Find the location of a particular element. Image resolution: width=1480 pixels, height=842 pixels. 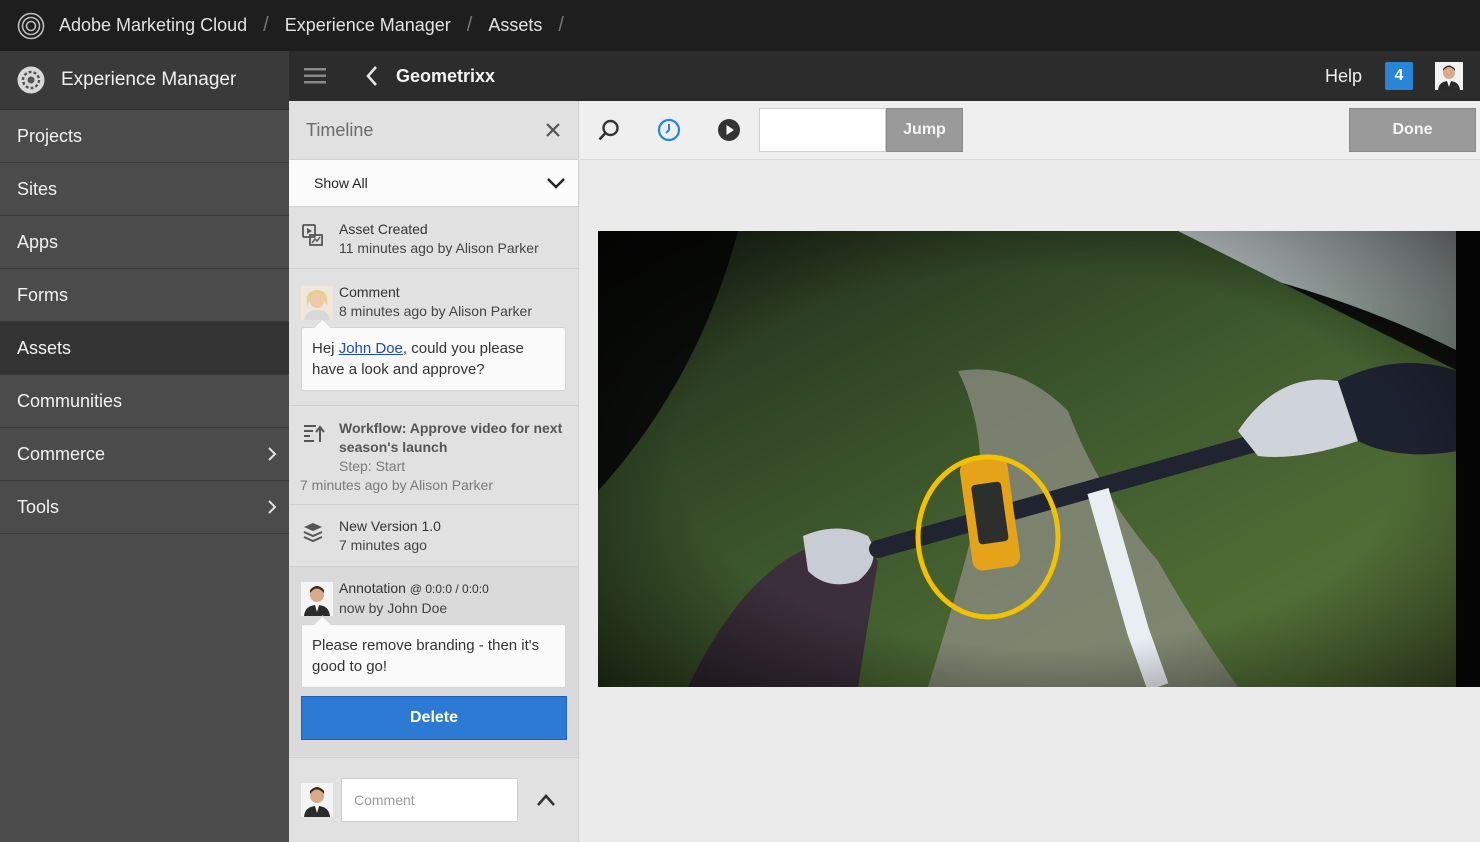

event-meta: 8 minutes ago by Alison Parker is located at coordinates (435, 311).